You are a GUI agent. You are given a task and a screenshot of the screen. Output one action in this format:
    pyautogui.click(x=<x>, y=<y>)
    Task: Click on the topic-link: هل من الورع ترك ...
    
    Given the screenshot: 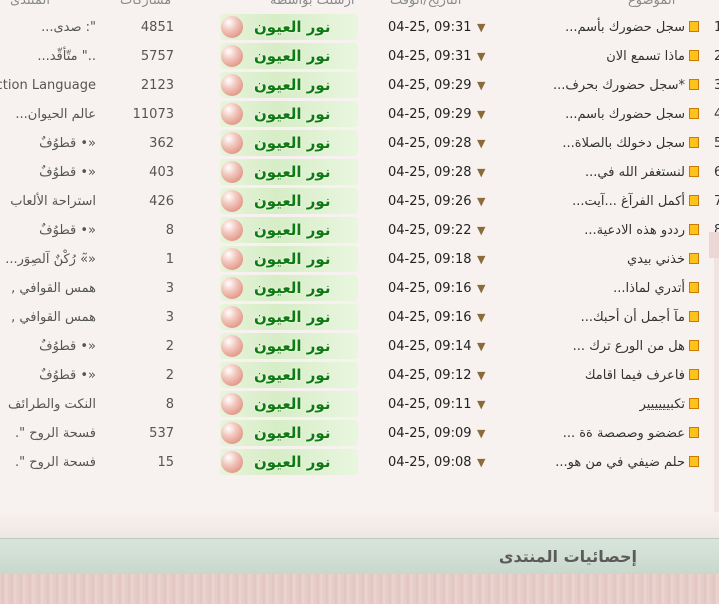 What is the action you would take?
    pyautogui.click(x=595, y=346)
    